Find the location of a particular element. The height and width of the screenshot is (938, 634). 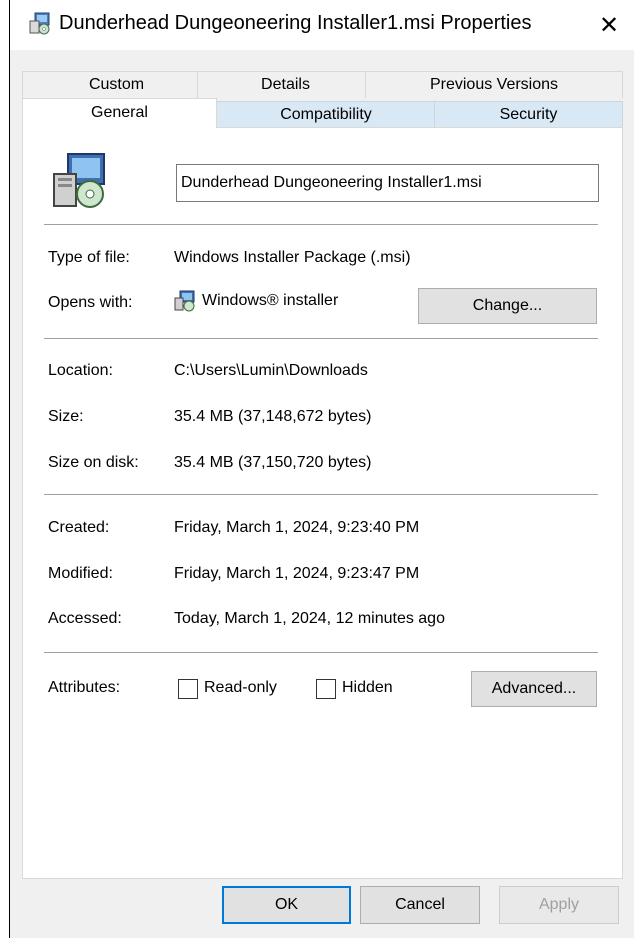

size-label: Size: is located at coordinates (66, 416).